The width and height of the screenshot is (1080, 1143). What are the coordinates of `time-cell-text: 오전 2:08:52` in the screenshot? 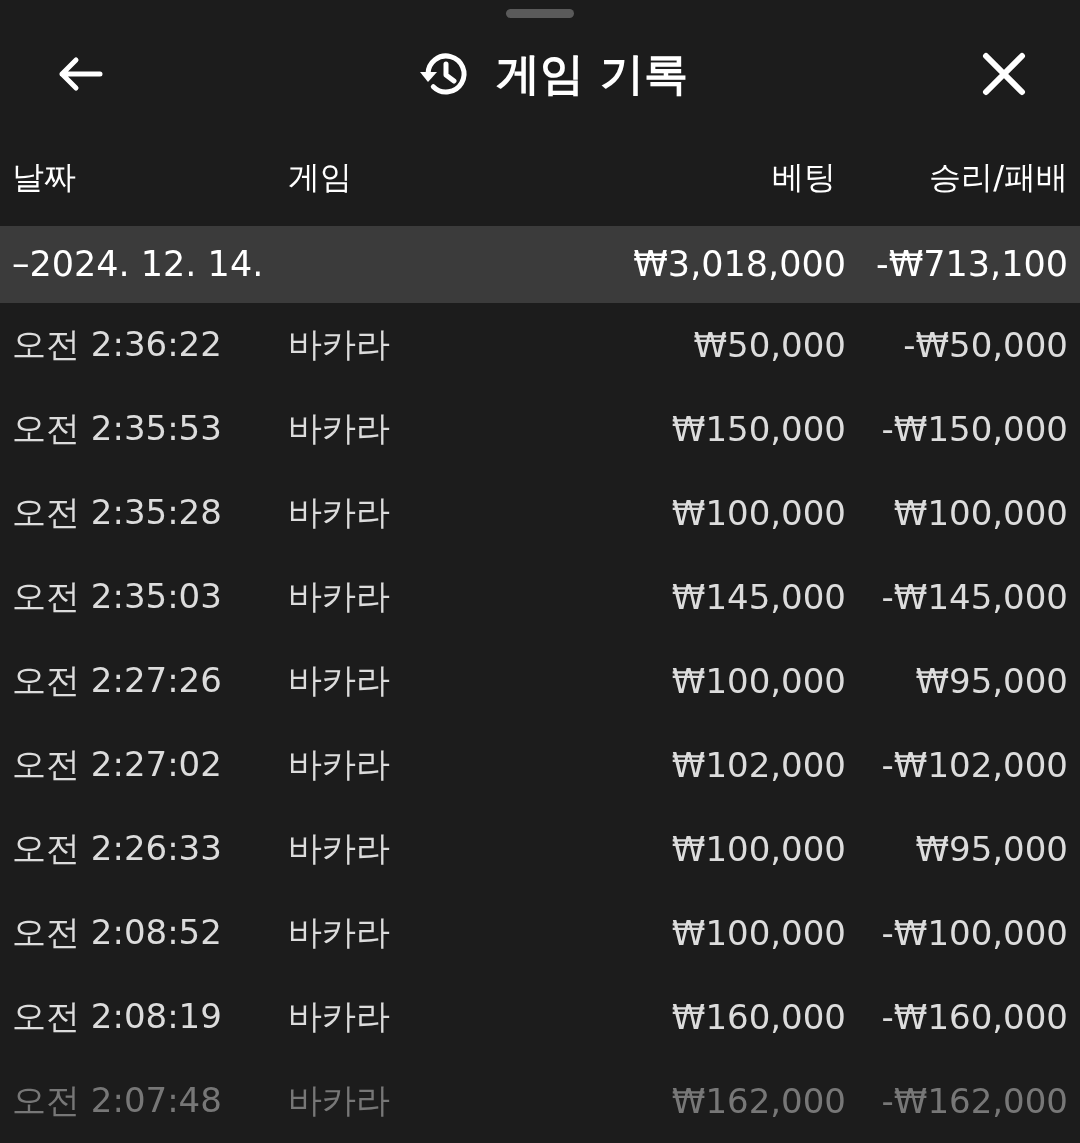 It's located at (117, 932).